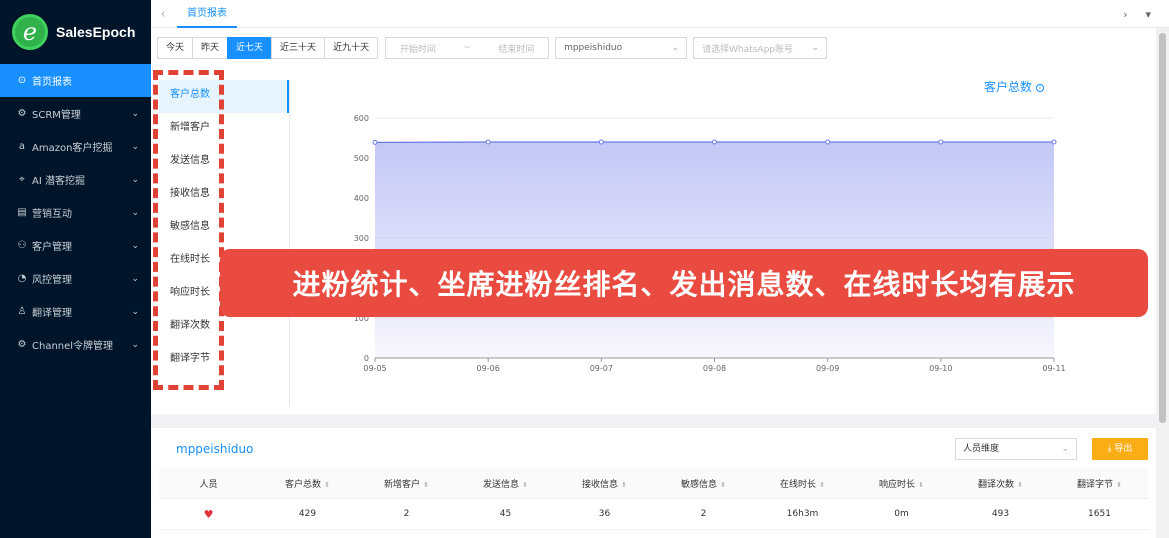  What do you see at coordinates (75, 80) in the screenshot?
I see `sidebar-item-0: ⊙ 首页报表` at bounding box center [75, 80].